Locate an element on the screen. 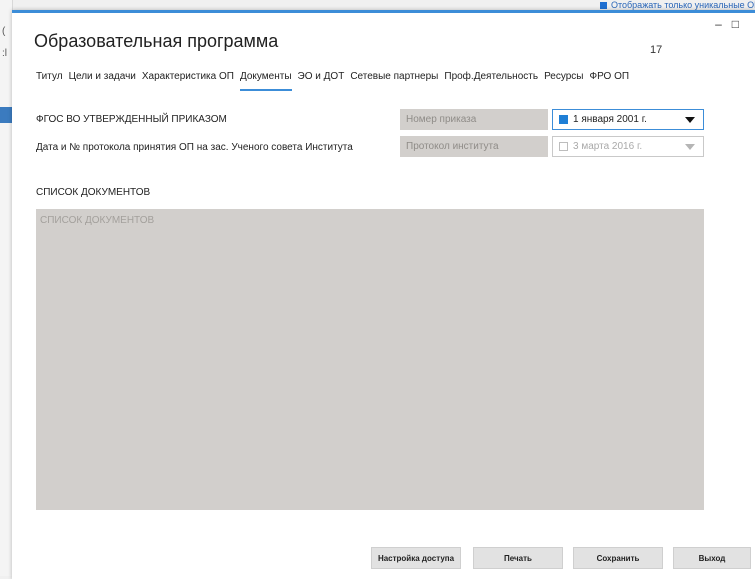 The image size is (755, 579). background-fragment: :l is located at coordinates (4, 53).